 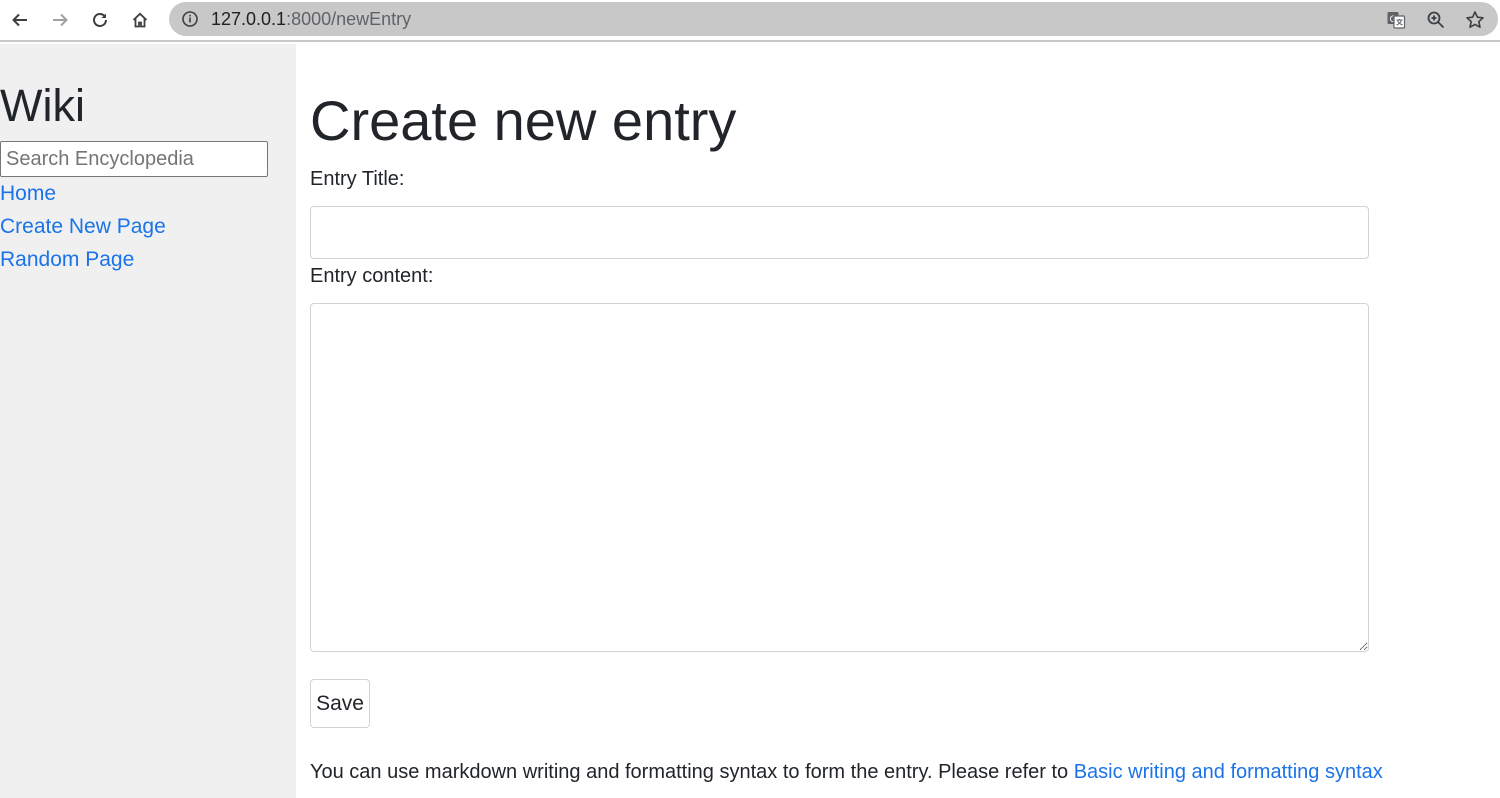 What do you see at coordinates (1228, 772) in the screenshot?
I see `formatting-syntax-link: Basic writing and formatting syntax` at bounding box center [1228, 772].